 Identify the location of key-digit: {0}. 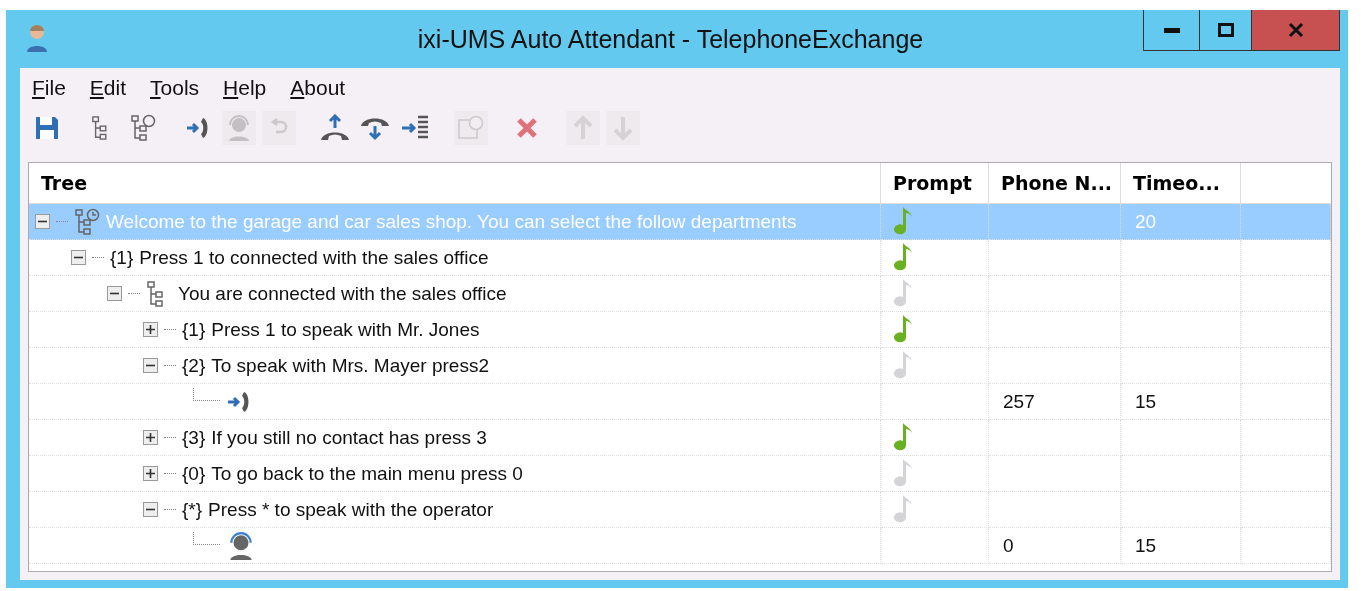
(194, 473).